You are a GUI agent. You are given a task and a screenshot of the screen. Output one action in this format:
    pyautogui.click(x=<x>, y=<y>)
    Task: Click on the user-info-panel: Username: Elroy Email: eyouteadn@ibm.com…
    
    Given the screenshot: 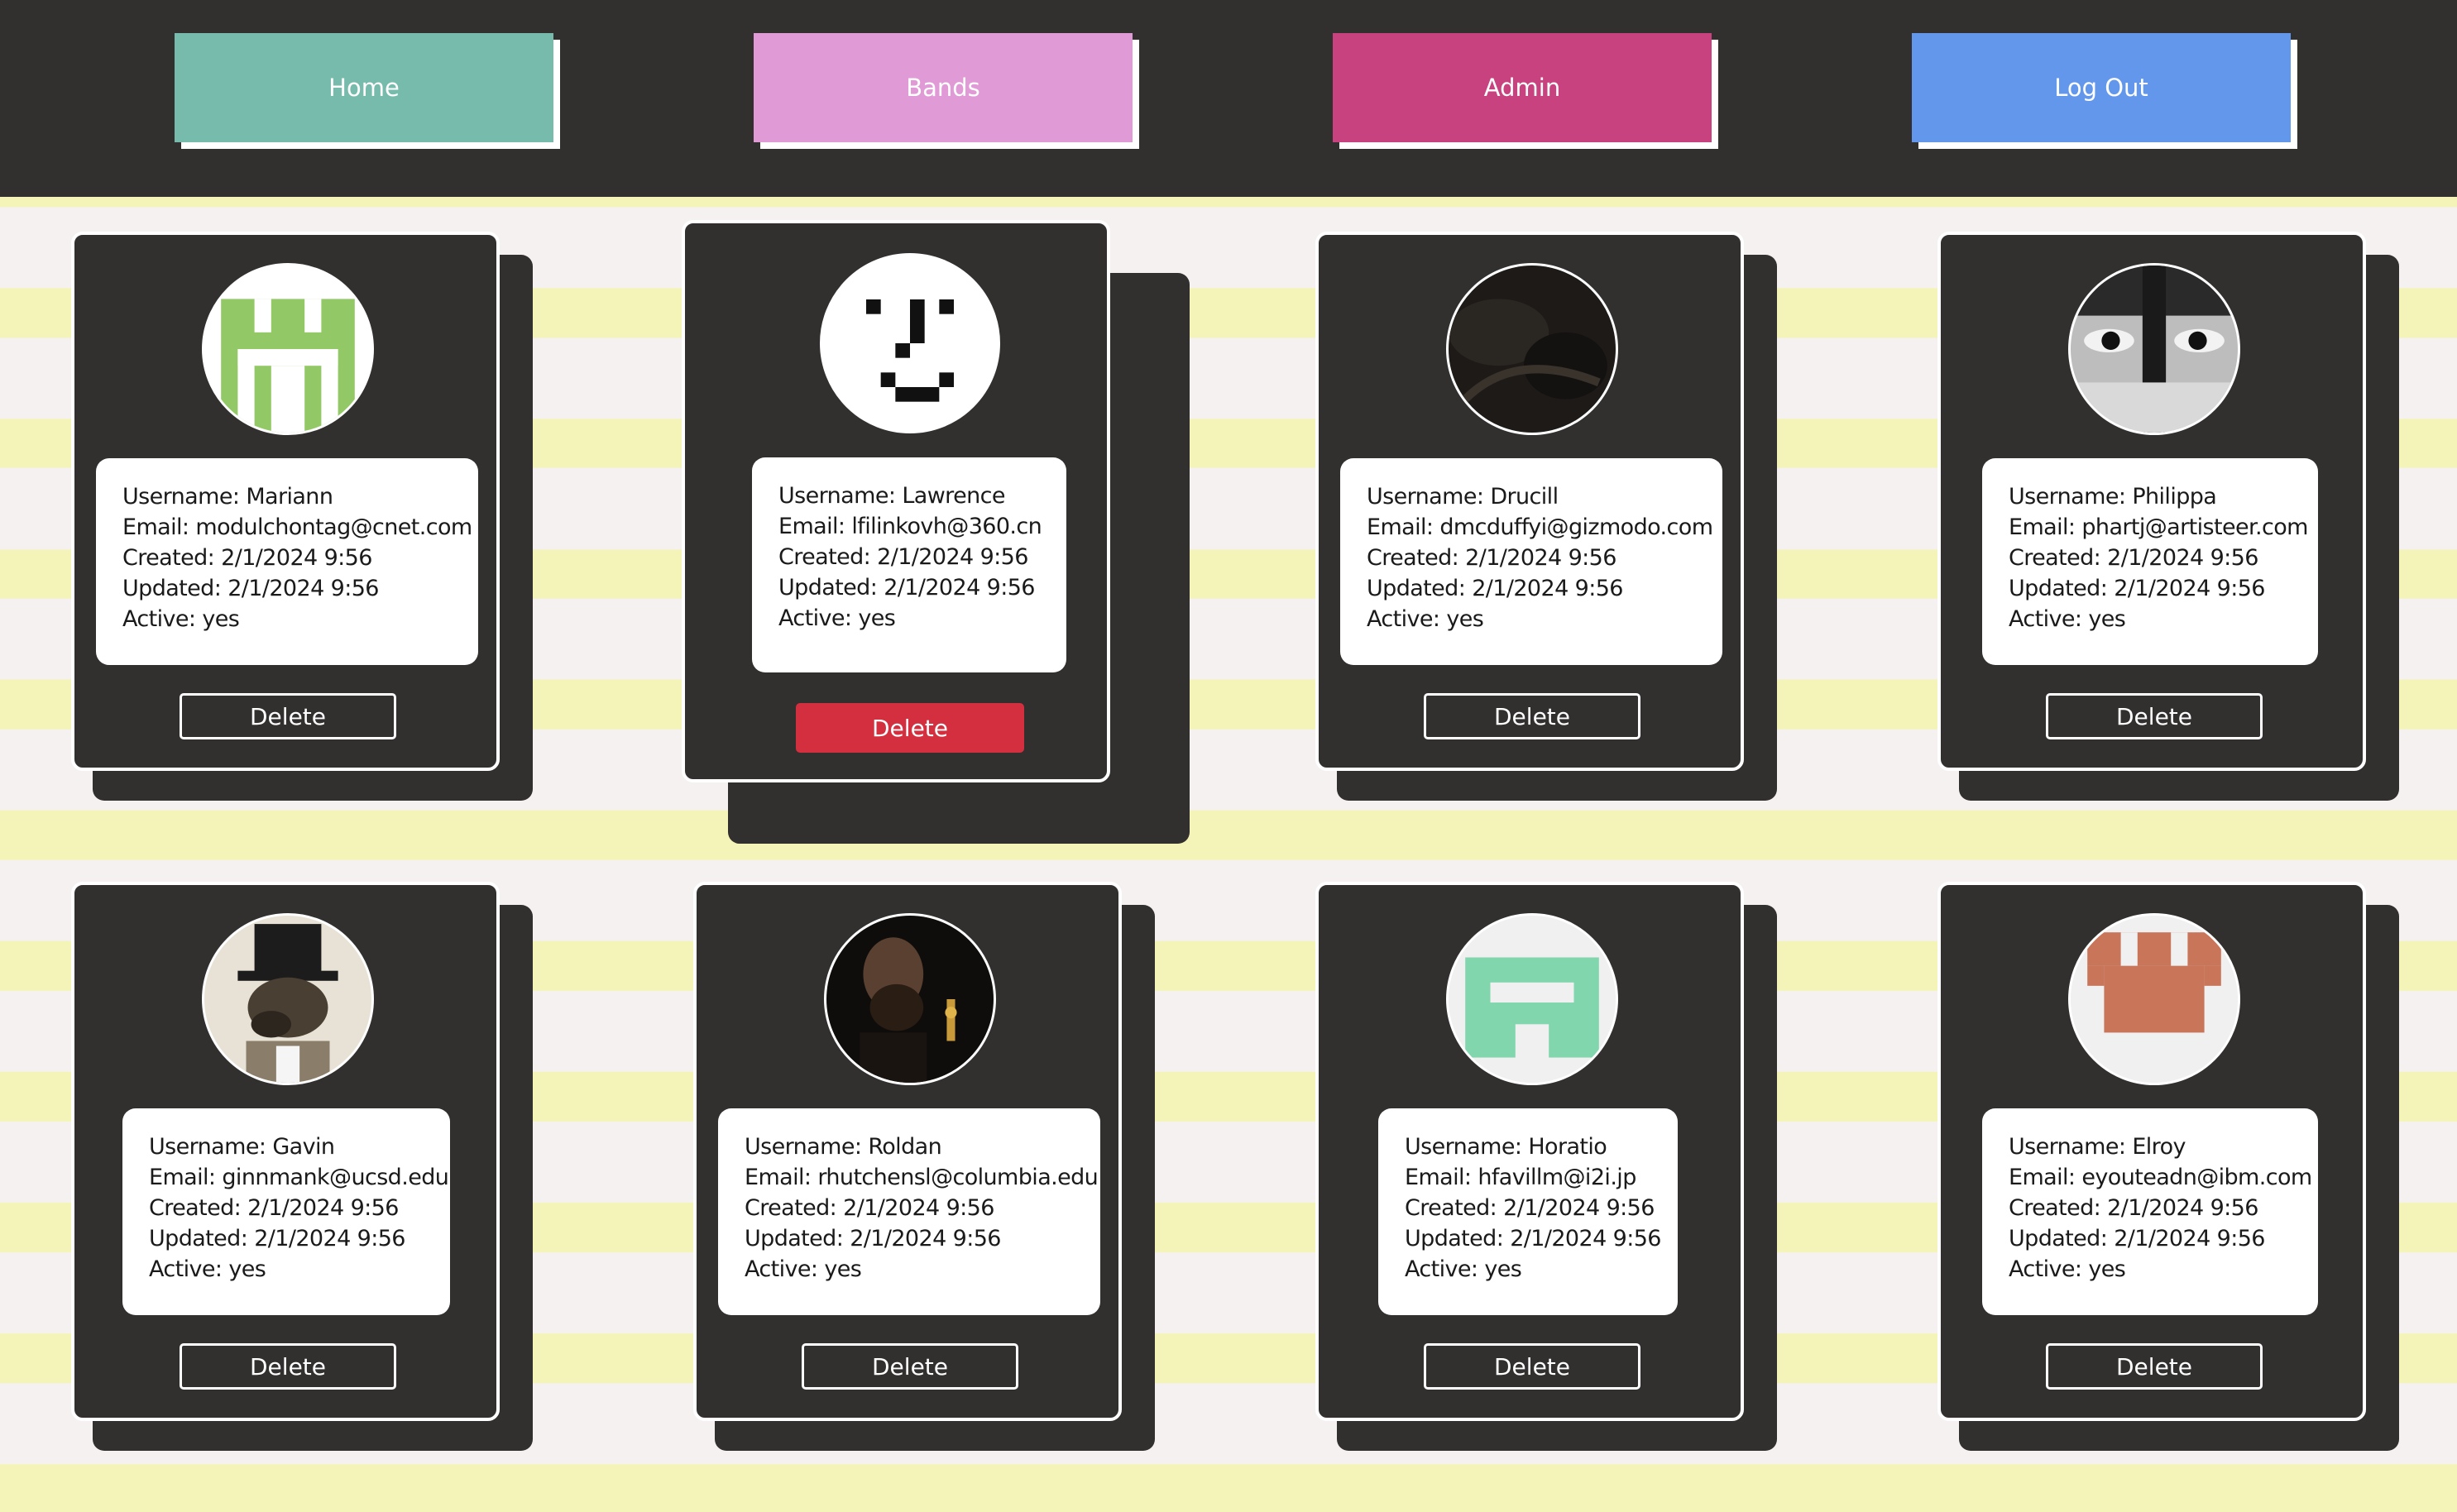 What is the action you would take?
    pyautogui.click(x=2150, y=1211)
    